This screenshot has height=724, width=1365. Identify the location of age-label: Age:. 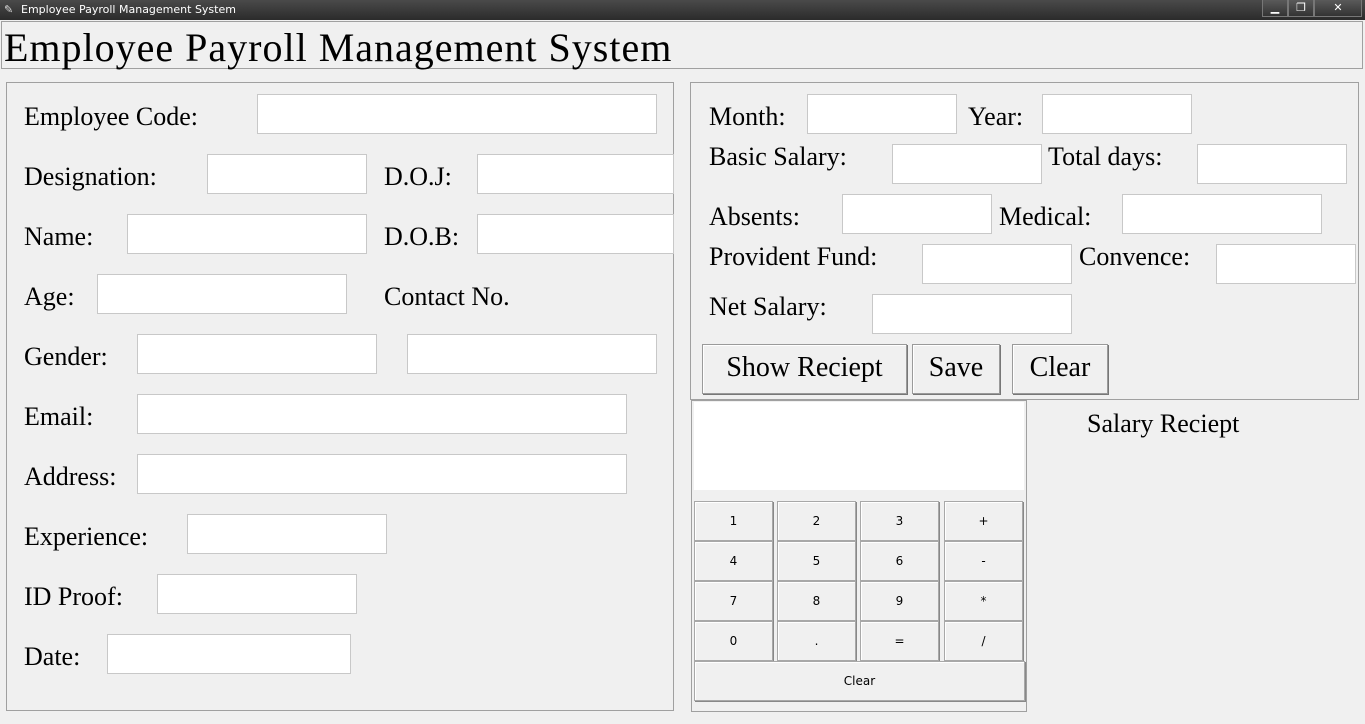
(49, 296).